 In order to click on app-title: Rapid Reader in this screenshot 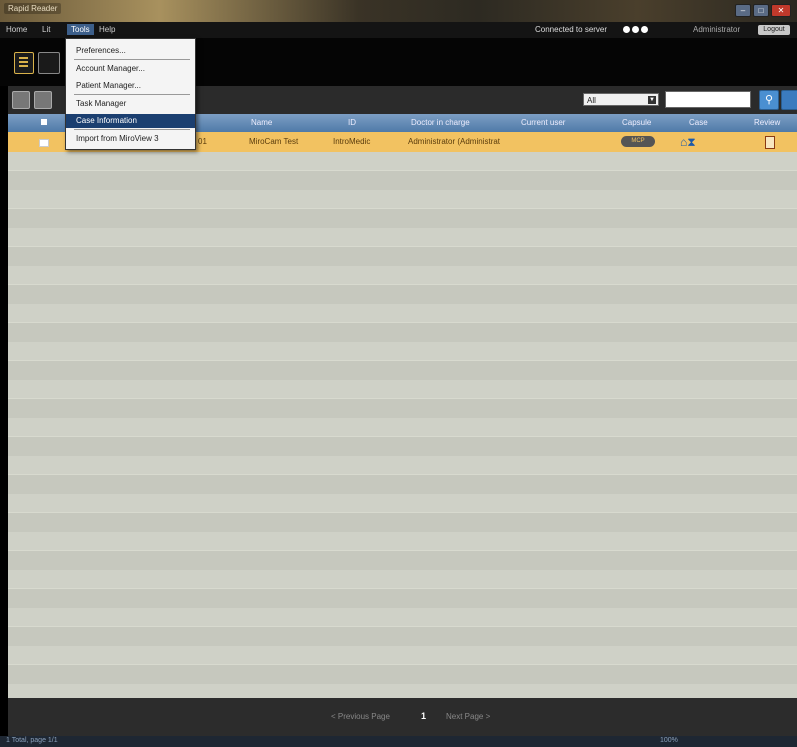, I will do `click(33, 8)`.